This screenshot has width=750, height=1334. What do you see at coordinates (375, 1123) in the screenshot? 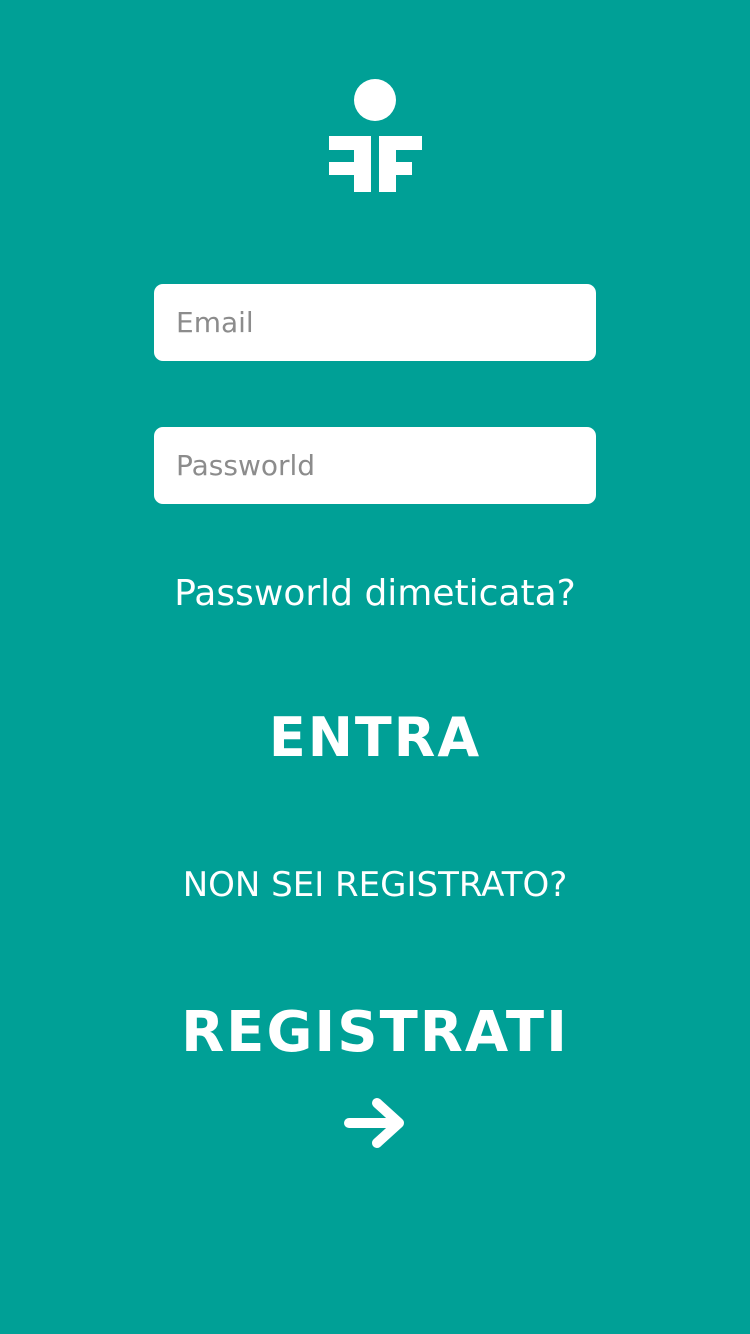
I see `arrow-right-icon` at bounding box center [375, 1123].